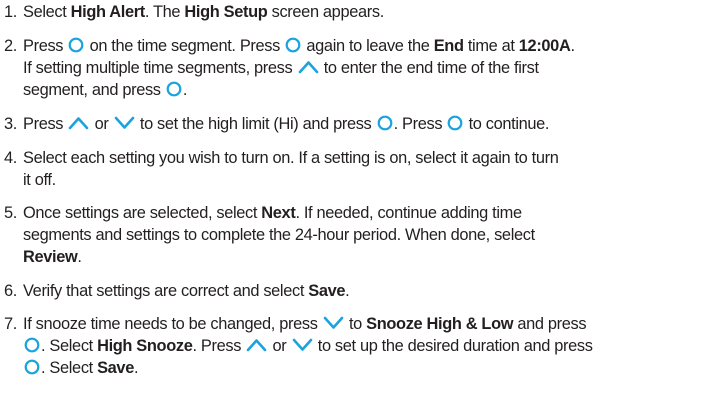 This screenshot has height=394, width=709. I want to click on step-number: 7., so click(10, 324).